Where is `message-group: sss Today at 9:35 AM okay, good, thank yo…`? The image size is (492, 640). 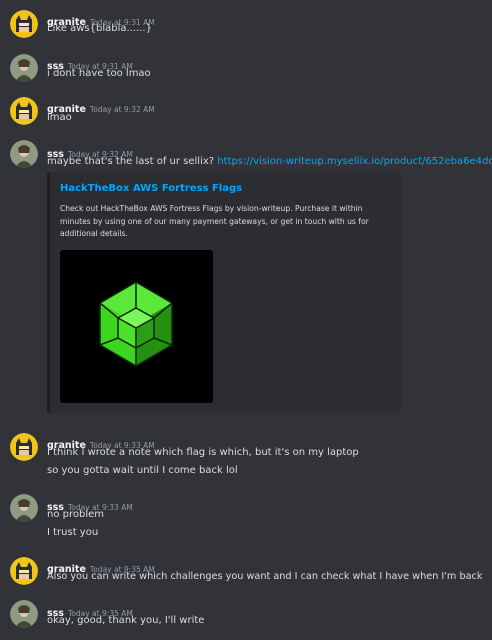 message-group: sss Today at 9:35 AM okay, good, thank yo… is located at coordinates (246, 617).